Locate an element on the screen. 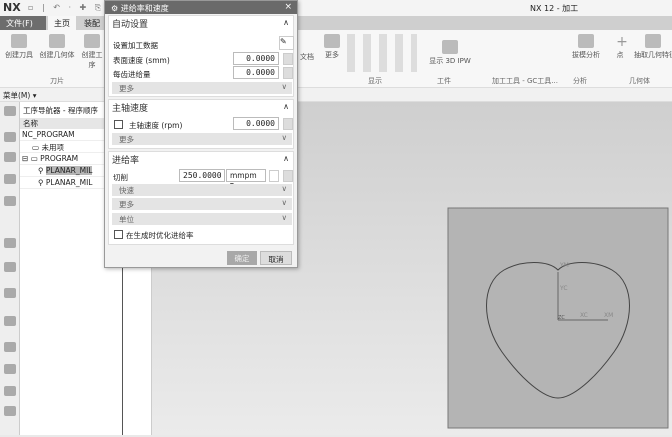 This screenshot has height=437, width=672. close-button: × is located at coordinates (288, 7).